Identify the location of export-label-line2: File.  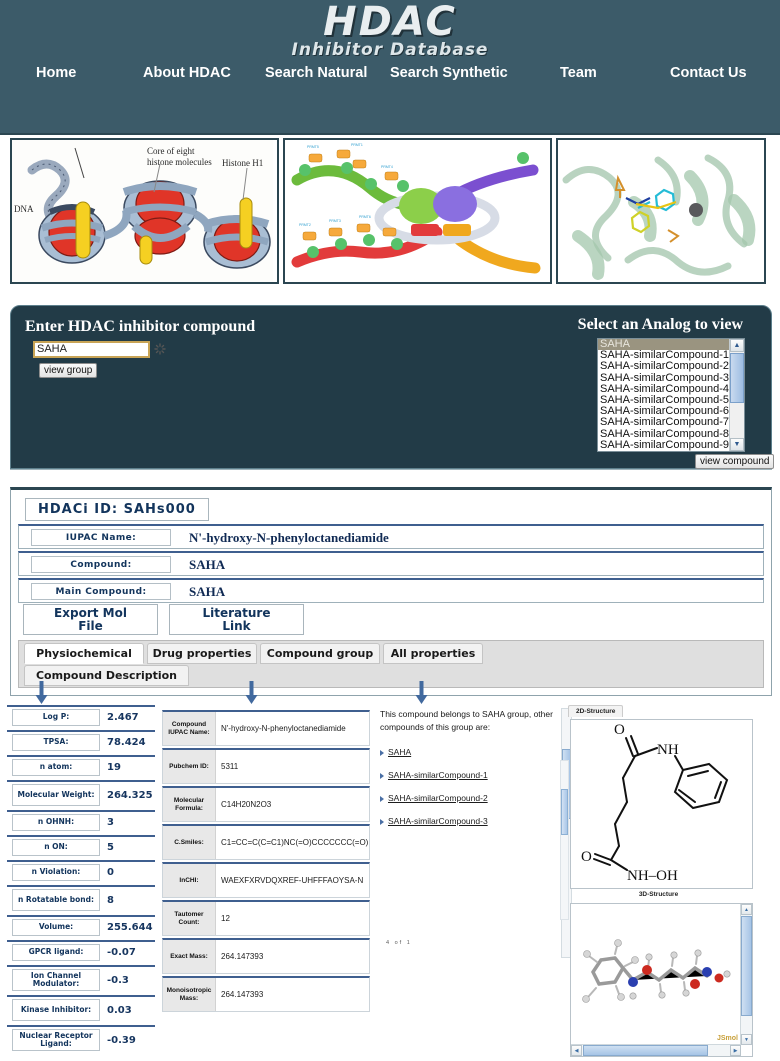
(90, 625).